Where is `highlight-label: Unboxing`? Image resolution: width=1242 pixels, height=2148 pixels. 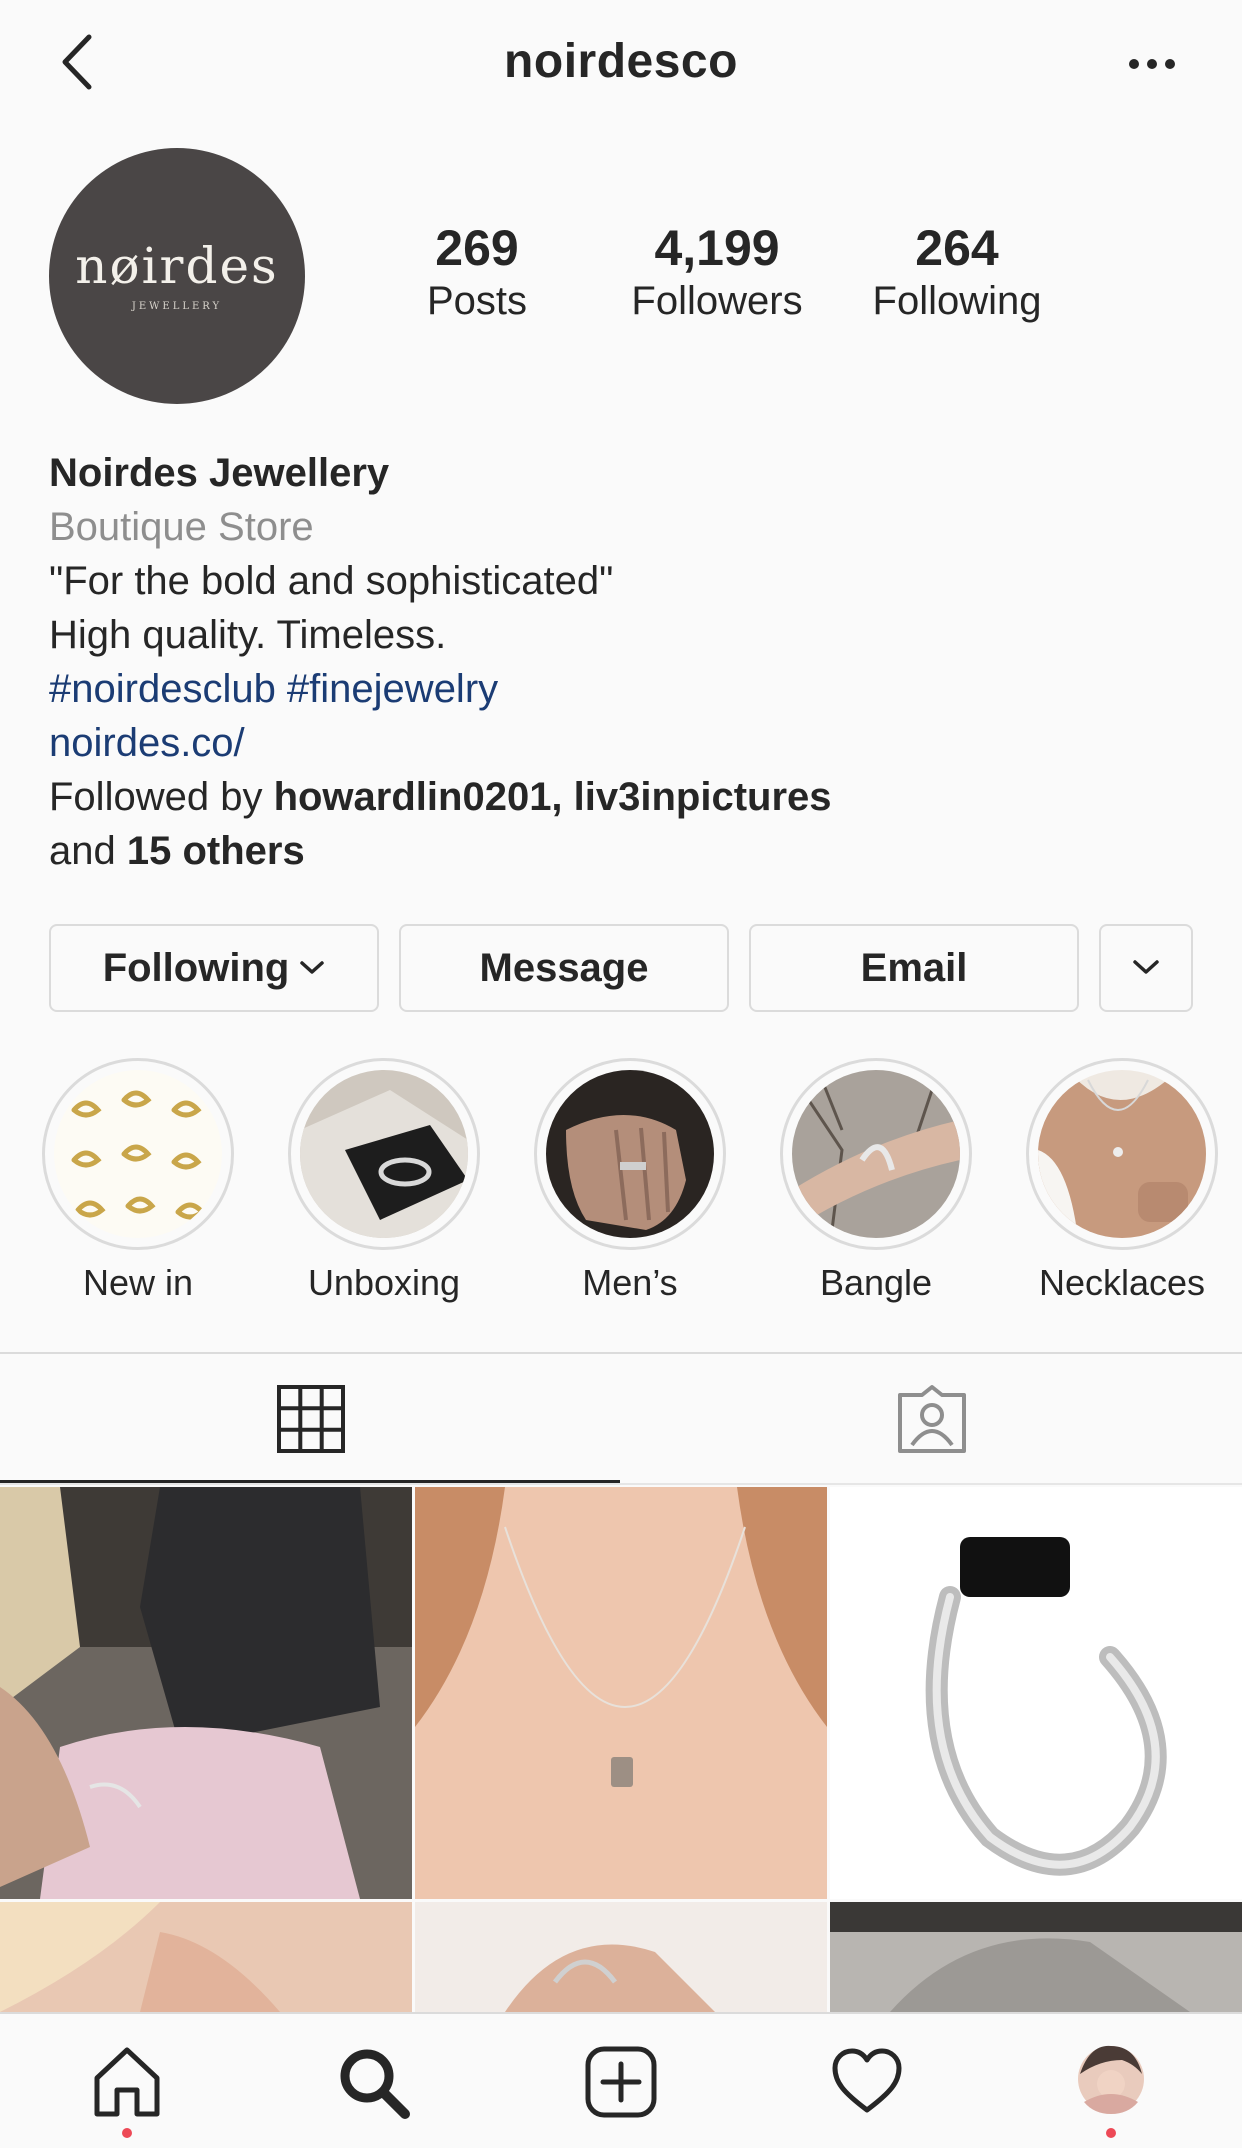 highlight-label: Unboxing is located at coordinates (384, 1282).